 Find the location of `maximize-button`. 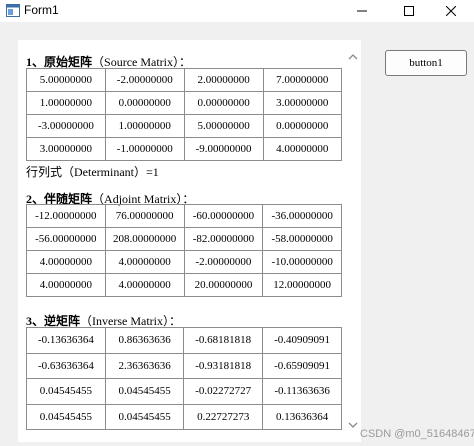

maximize-button is located at coordinates (409, 11).